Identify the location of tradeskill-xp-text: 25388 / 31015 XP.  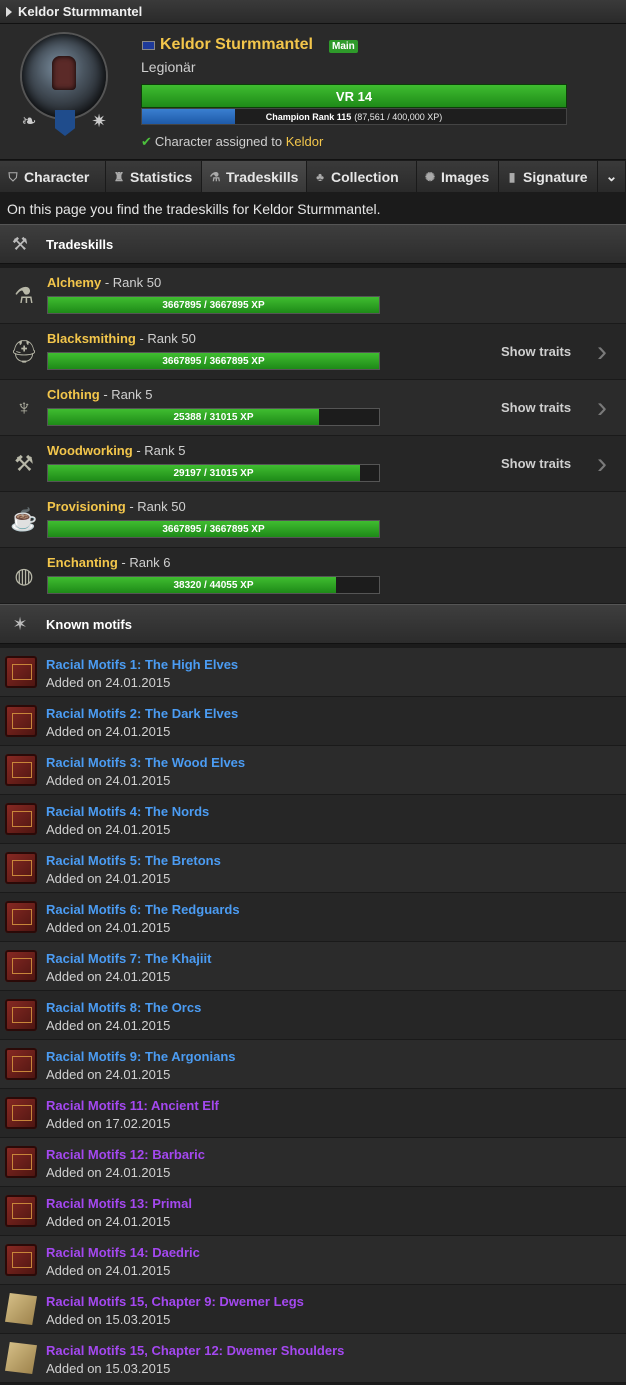
(213, 417).